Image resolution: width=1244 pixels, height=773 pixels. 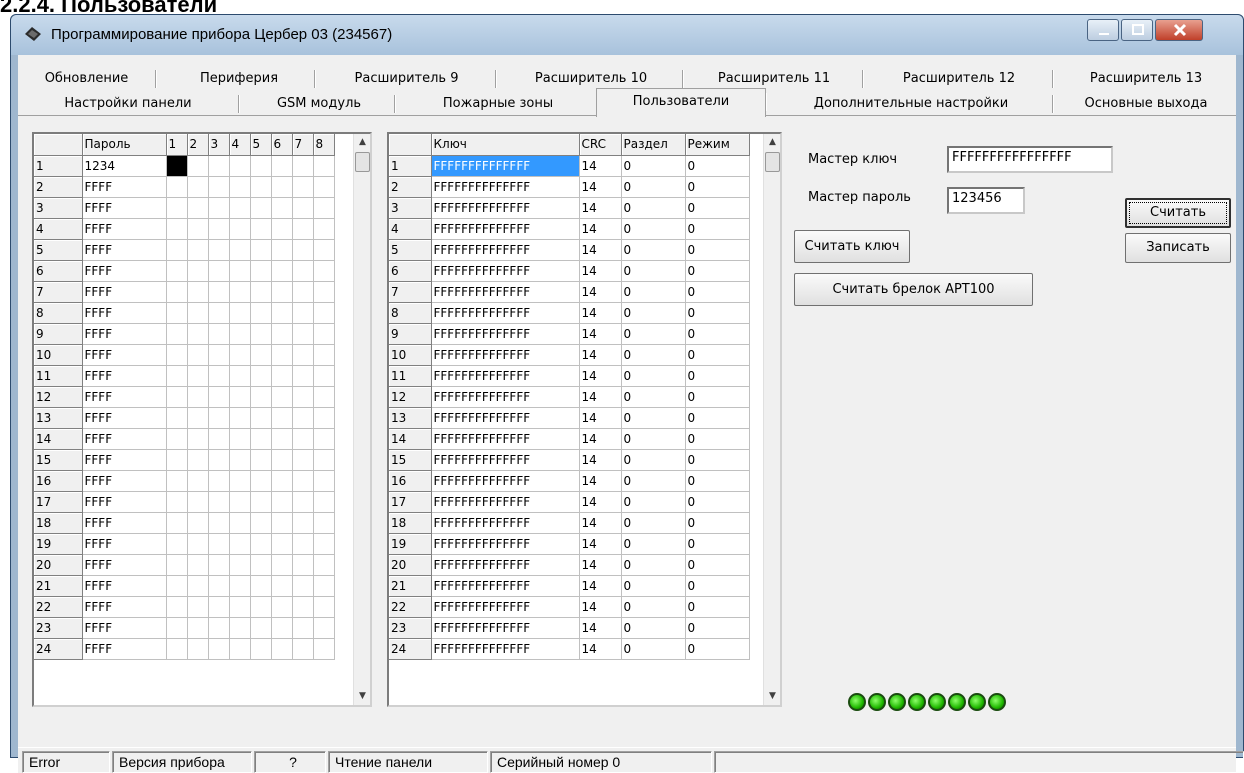 What do you see at coordinates (1178, 213) in the screenshot?
I see `read-button: Считать` at bounding box center [1178, 213].